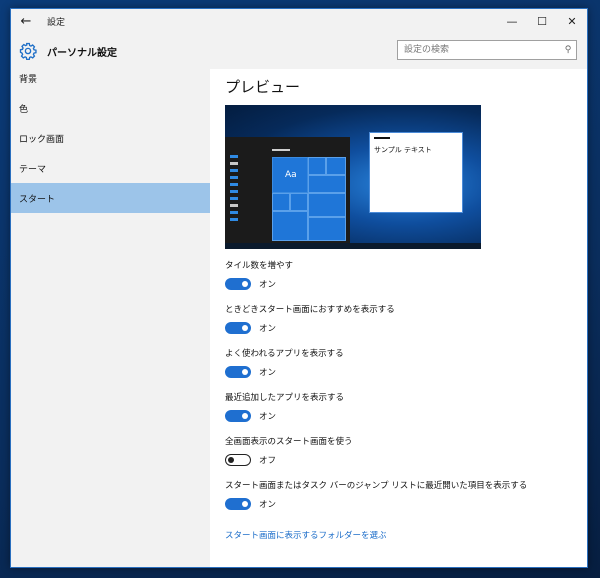 This screenshot has width=600, height=578. What do you see at coordinates (268, 461) in the screenshot?
I see `toggle-state: オフ` at bounding box center [268, 461].